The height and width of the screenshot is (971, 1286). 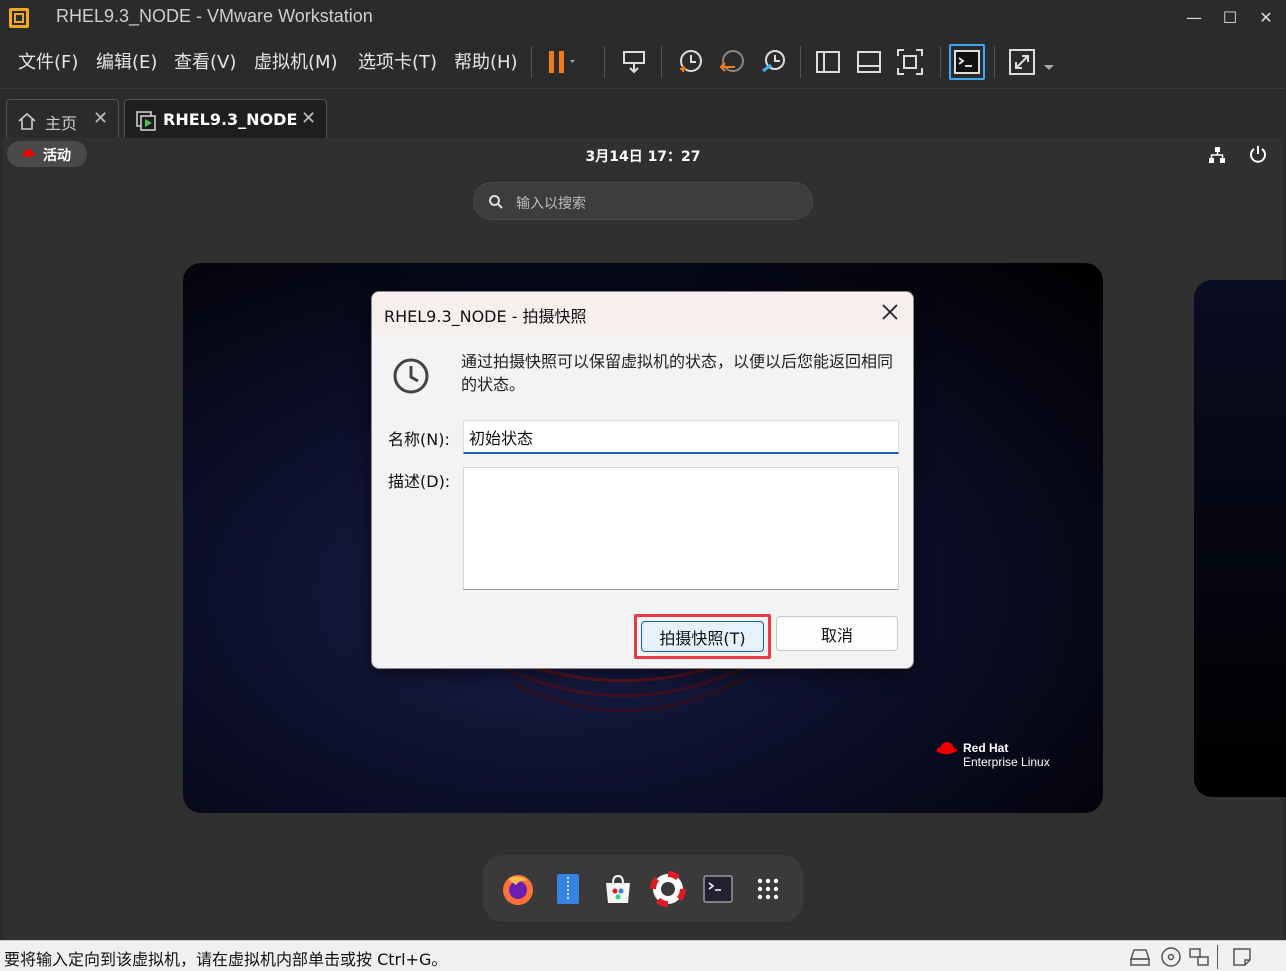 I want to click on show-thumbnail-button, so click(x=869, y=62).